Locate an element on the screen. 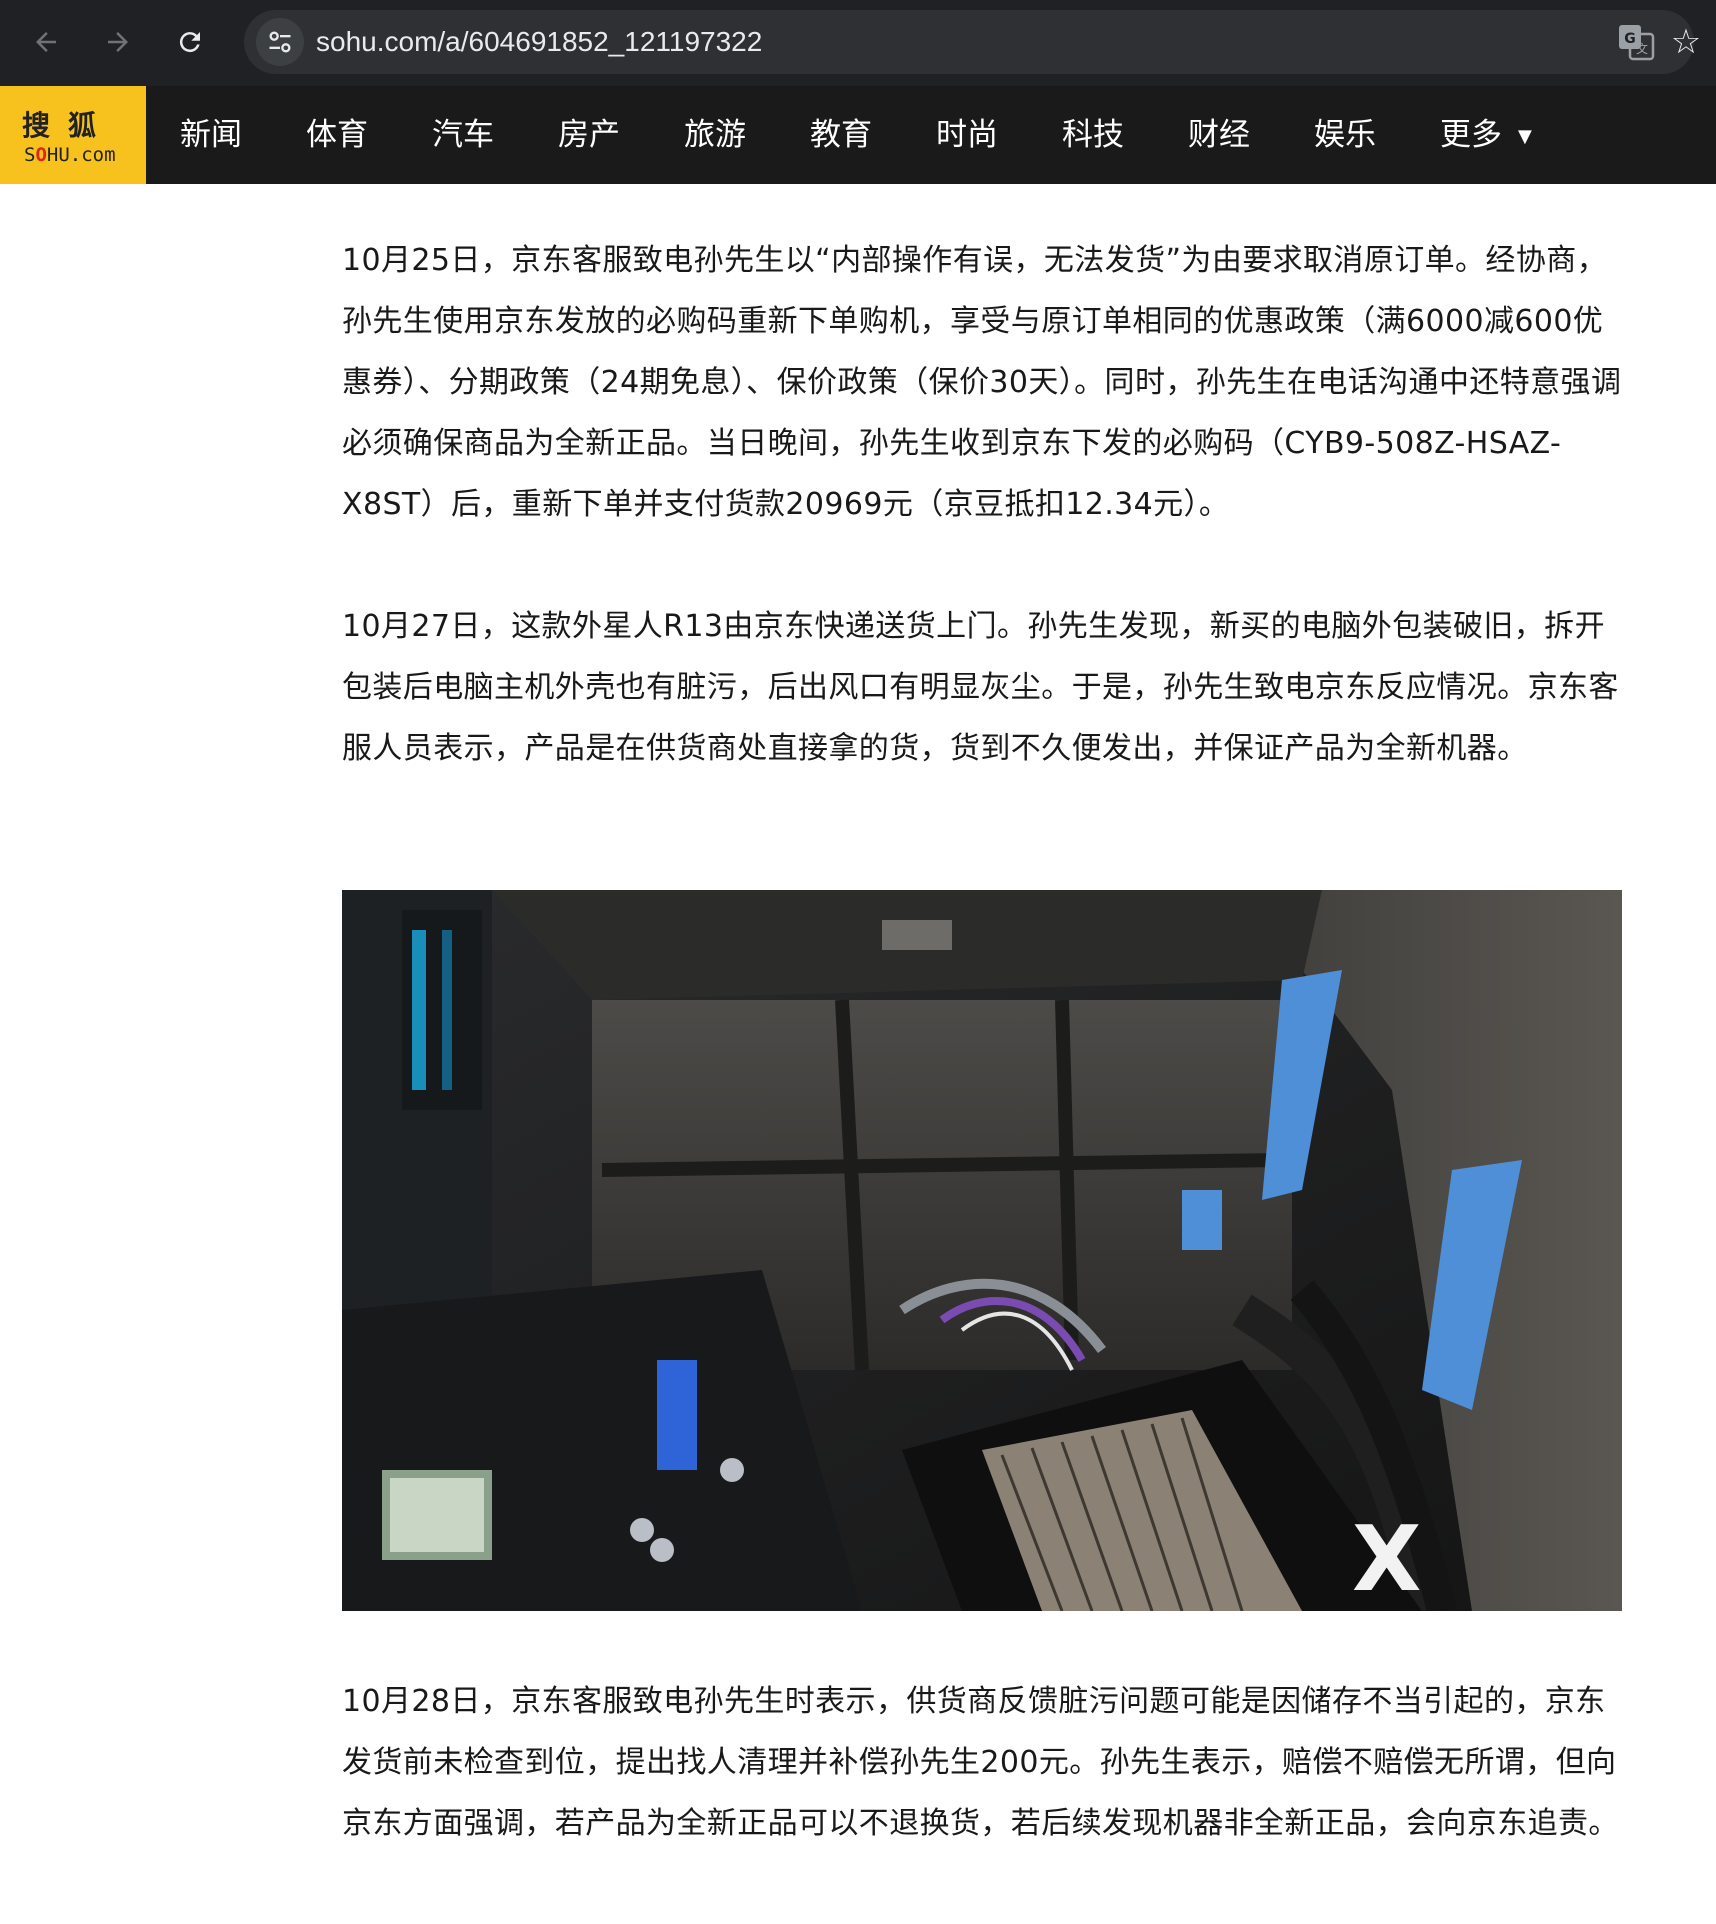  bookmark-button: ☆ is located at coordinates (1686, 42).